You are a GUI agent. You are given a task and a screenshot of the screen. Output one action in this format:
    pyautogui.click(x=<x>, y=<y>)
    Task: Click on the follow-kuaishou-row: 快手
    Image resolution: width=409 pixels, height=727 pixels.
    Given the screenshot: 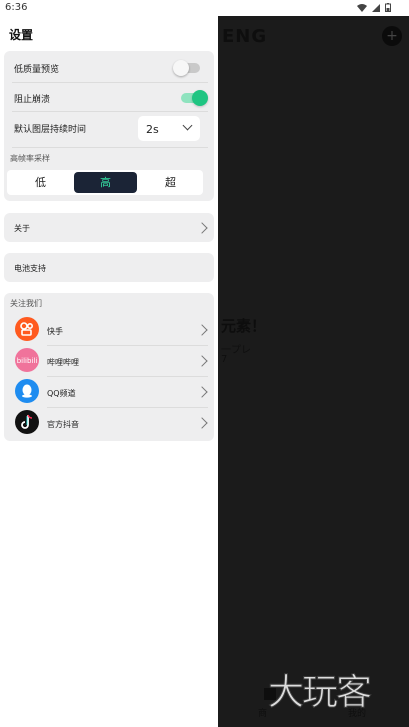 What is the action you would take?
    pyautogui.click(x=109, y=329)
    